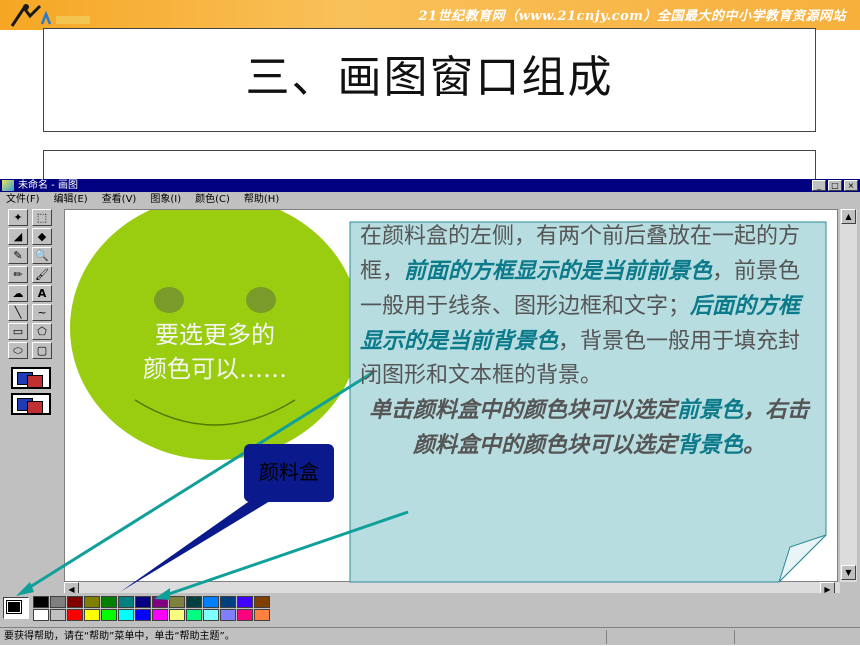 The width and height of the screenshot is (860, 646). I want to click on current-colors, so click(16, 608).